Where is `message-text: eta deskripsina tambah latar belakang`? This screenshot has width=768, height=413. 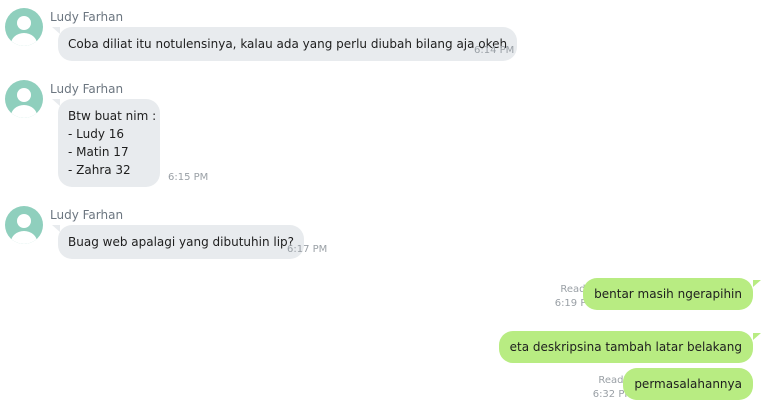
message-text: eta deskripsina tambah latar belakang is located at coordinates (625, 347).